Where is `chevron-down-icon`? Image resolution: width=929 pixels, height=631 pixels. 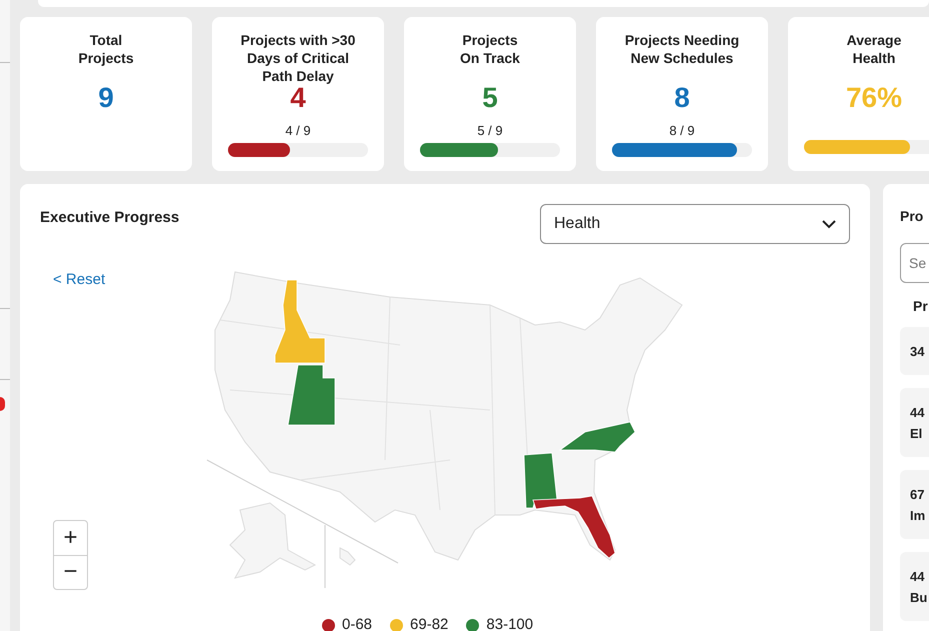
chevron-down-icon is located at coordinates (829, 224).